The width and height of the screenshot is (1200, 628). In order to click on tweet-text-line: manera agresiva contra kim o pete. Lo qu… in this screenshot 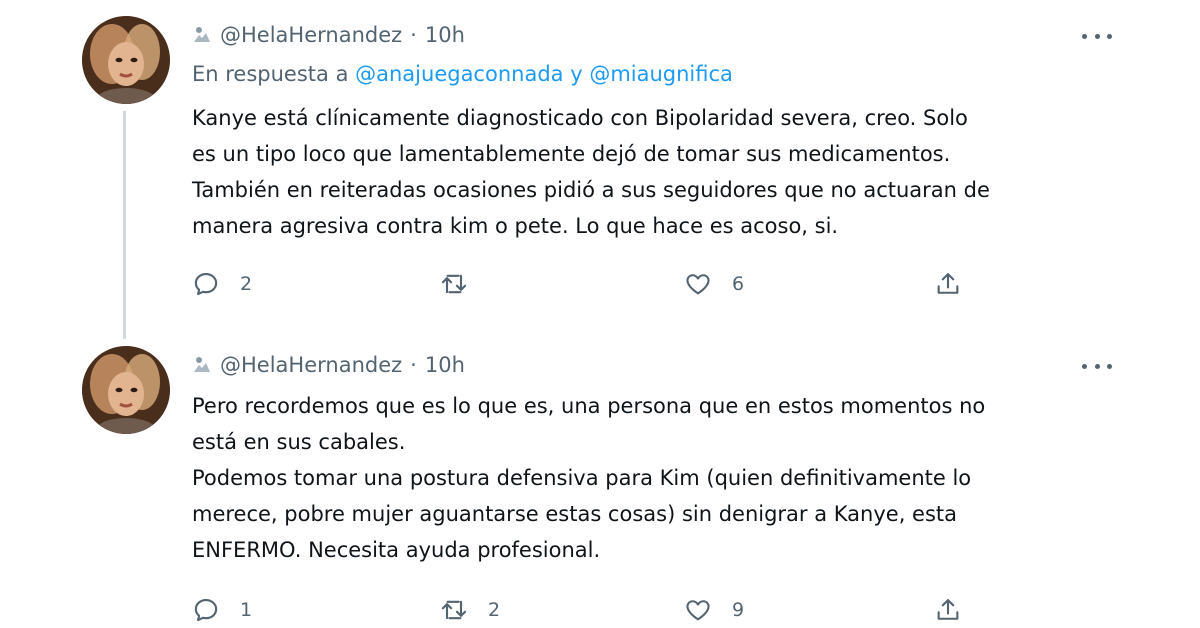, I will do `click(515, 226)`.